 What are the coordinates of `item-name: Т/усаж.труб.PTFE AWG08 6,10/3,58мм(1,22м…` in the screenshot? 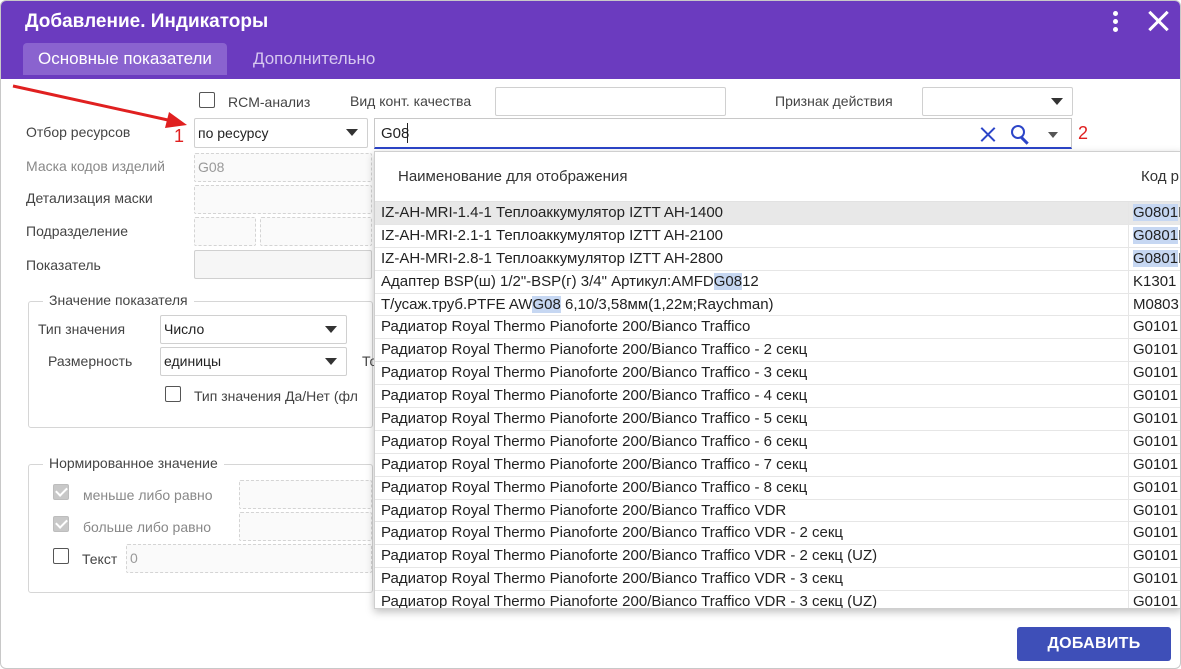 It's located at (577, 304).